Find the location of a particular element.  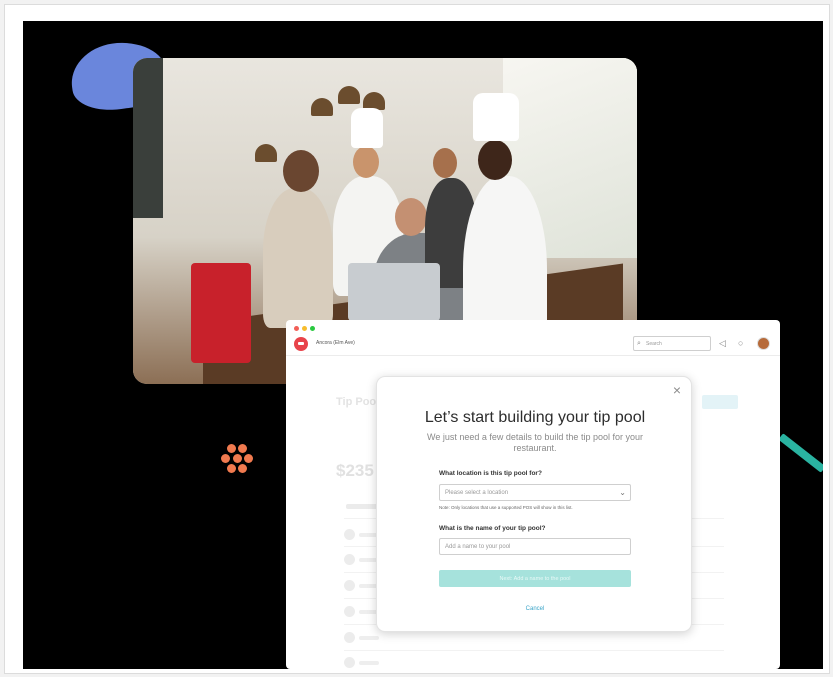

location-field-label: What location is this tip pool for? is located at coordinates (490, 473).